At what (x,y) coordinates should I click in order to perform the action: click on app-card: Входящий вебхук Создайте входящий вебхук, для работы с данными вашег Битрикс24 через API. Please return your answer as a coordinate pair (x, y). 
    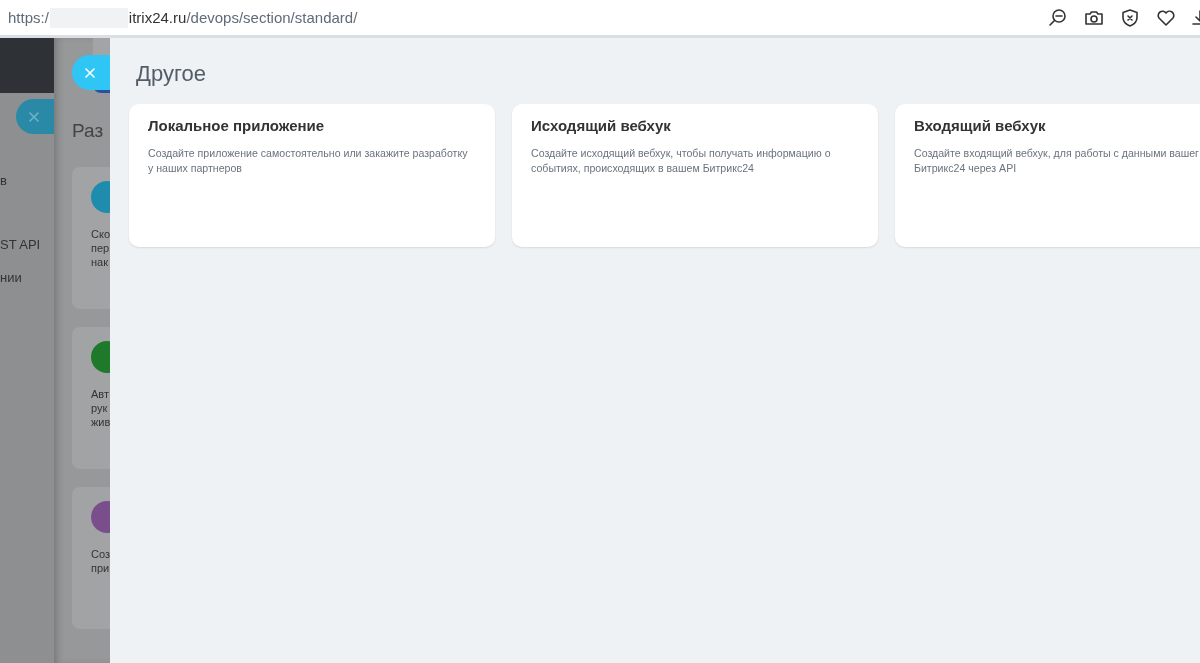
    Looking at the image, I should click on (1047, 175).